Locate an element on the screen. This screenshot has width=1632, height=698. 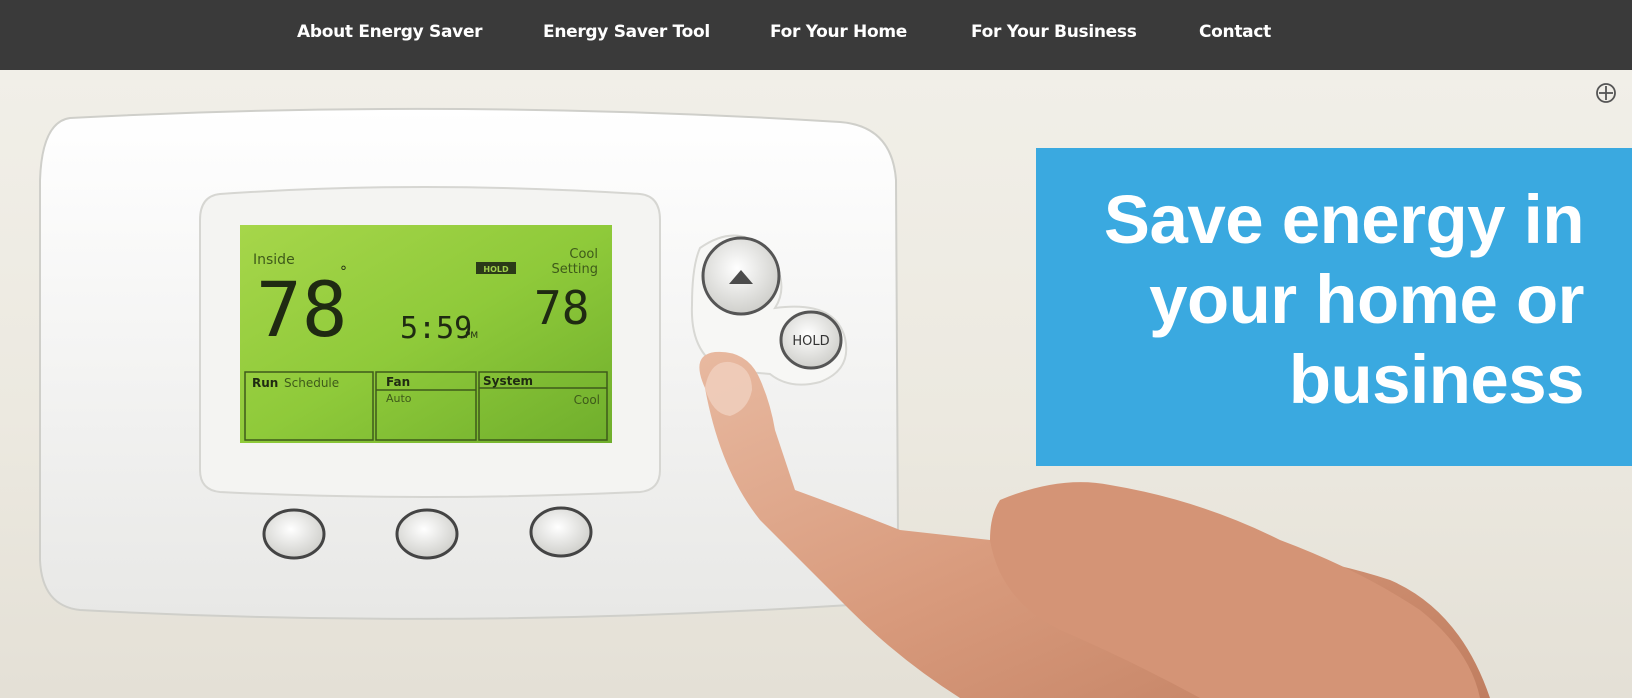
svg-text: PM is located at coordinates (471, 336).